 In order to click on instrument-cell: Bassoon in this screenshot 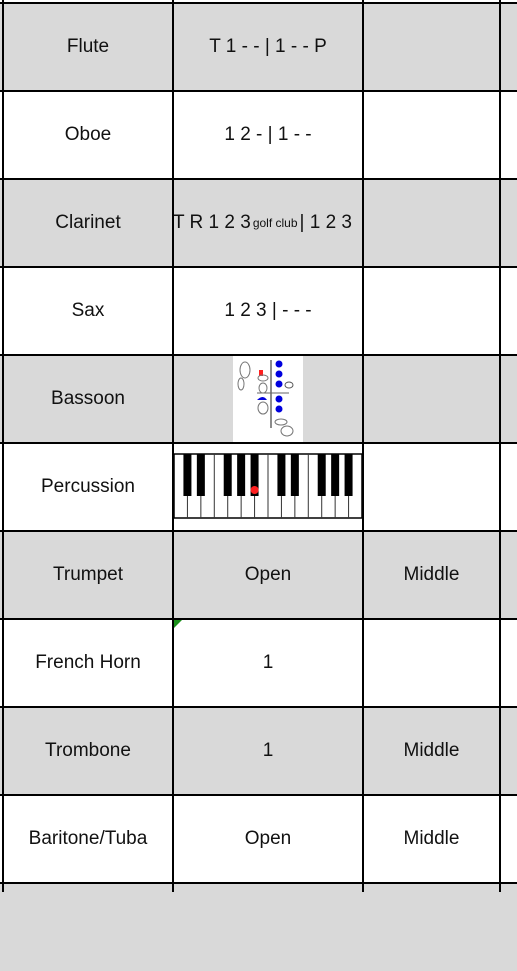, I will do `click(88, 399)`.